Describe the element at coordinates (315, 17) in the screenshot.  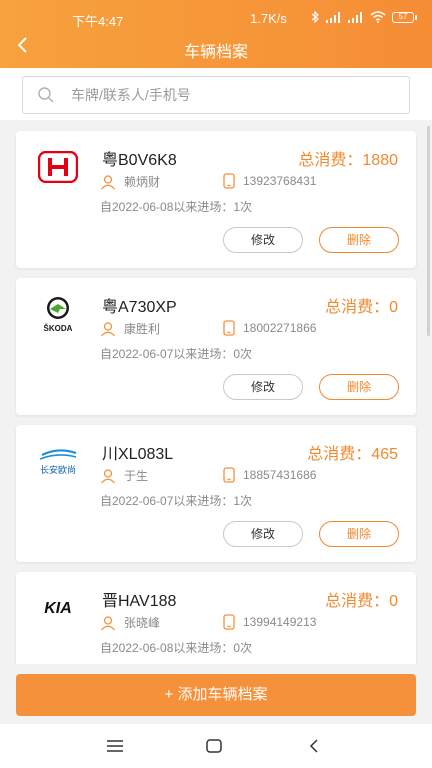
I see `bluetooth-icon` at that location.